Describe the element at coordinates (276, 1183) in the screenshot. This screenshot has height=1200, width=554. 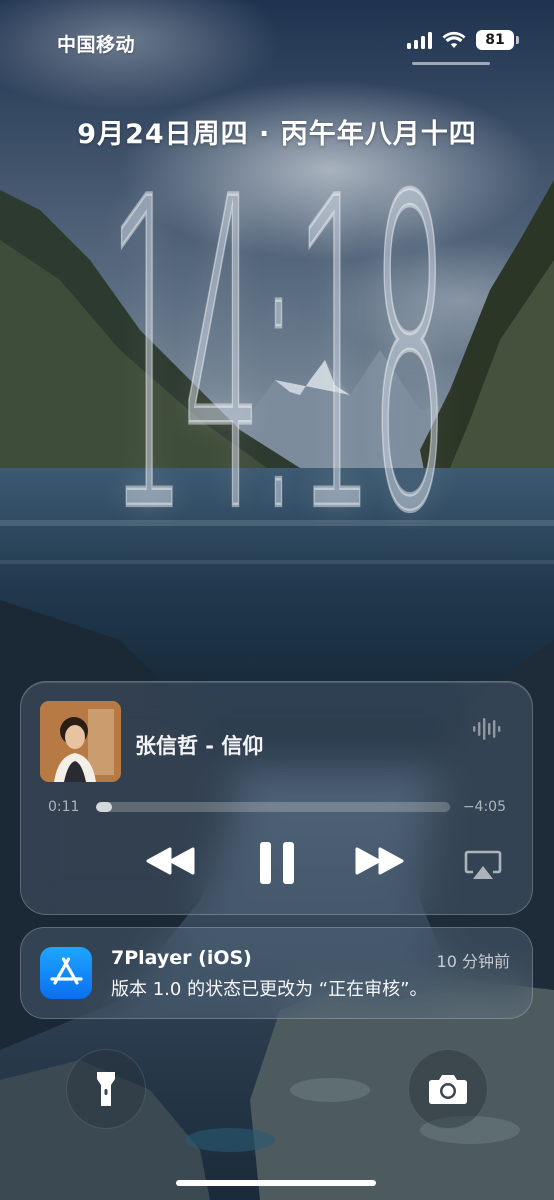
I see `home-indicator` at that location.